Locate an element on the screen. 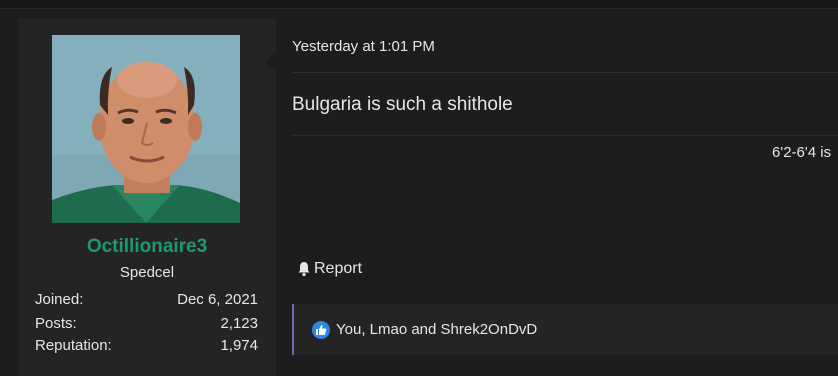 The width and height of the screenshot is (838, 376). avatar is located at coordinates (146, 129).